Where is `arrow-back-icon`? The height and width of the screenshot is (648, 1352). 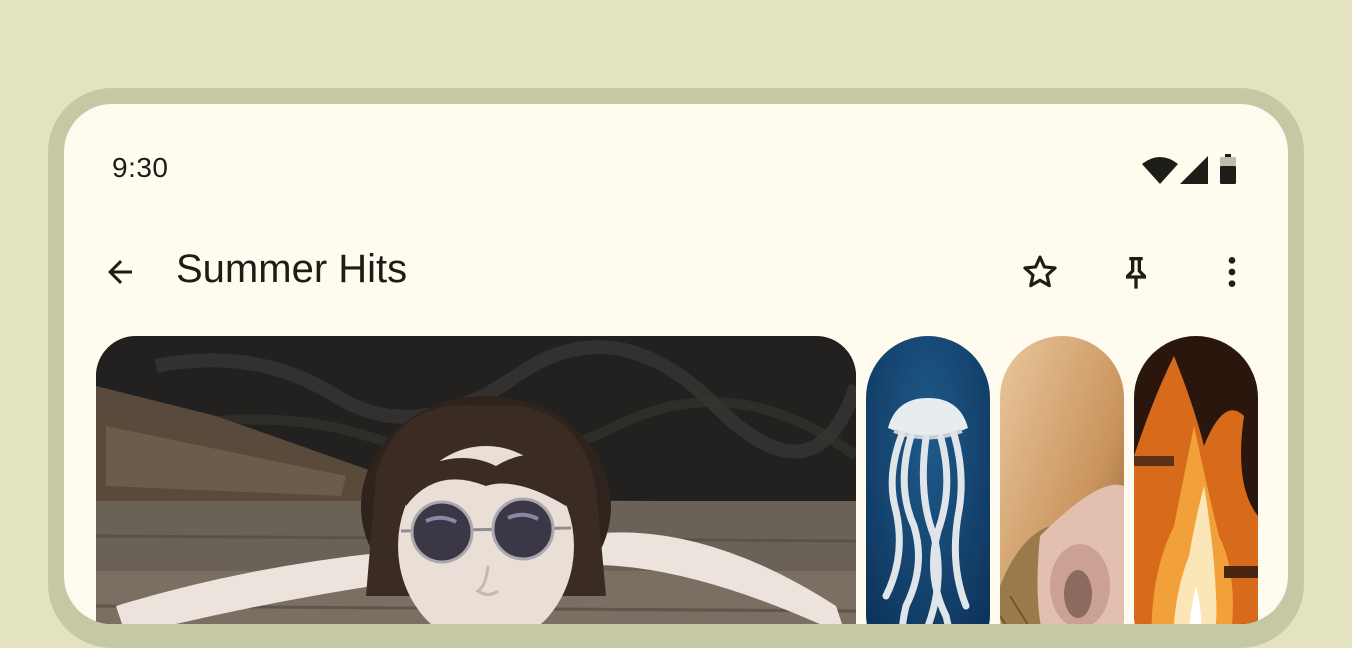
arrow-back-icon is located at coordinates (120, 272).